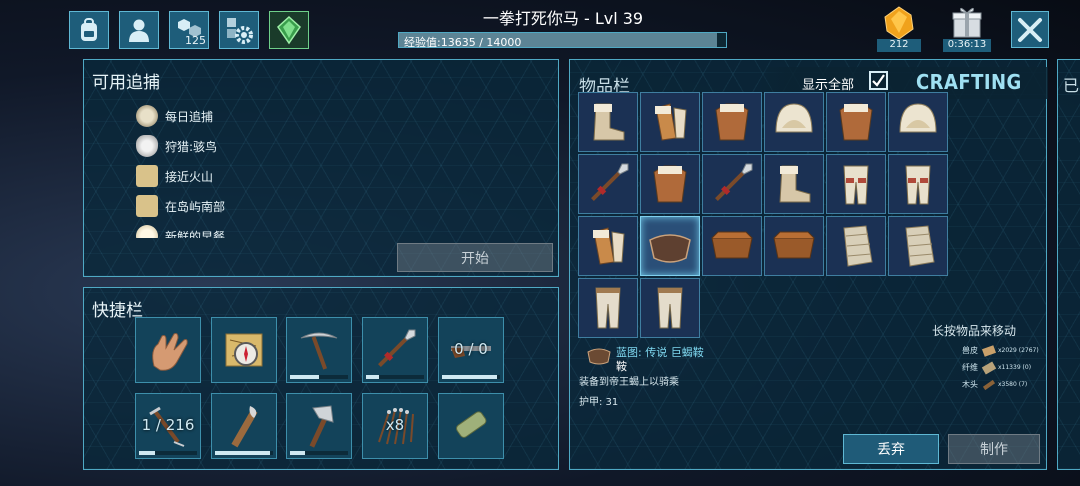 Image resolution: width=1080 pixels, height=486 pixels. I want to click on quest-item-volcano: 接近火山, so click(174, 176).